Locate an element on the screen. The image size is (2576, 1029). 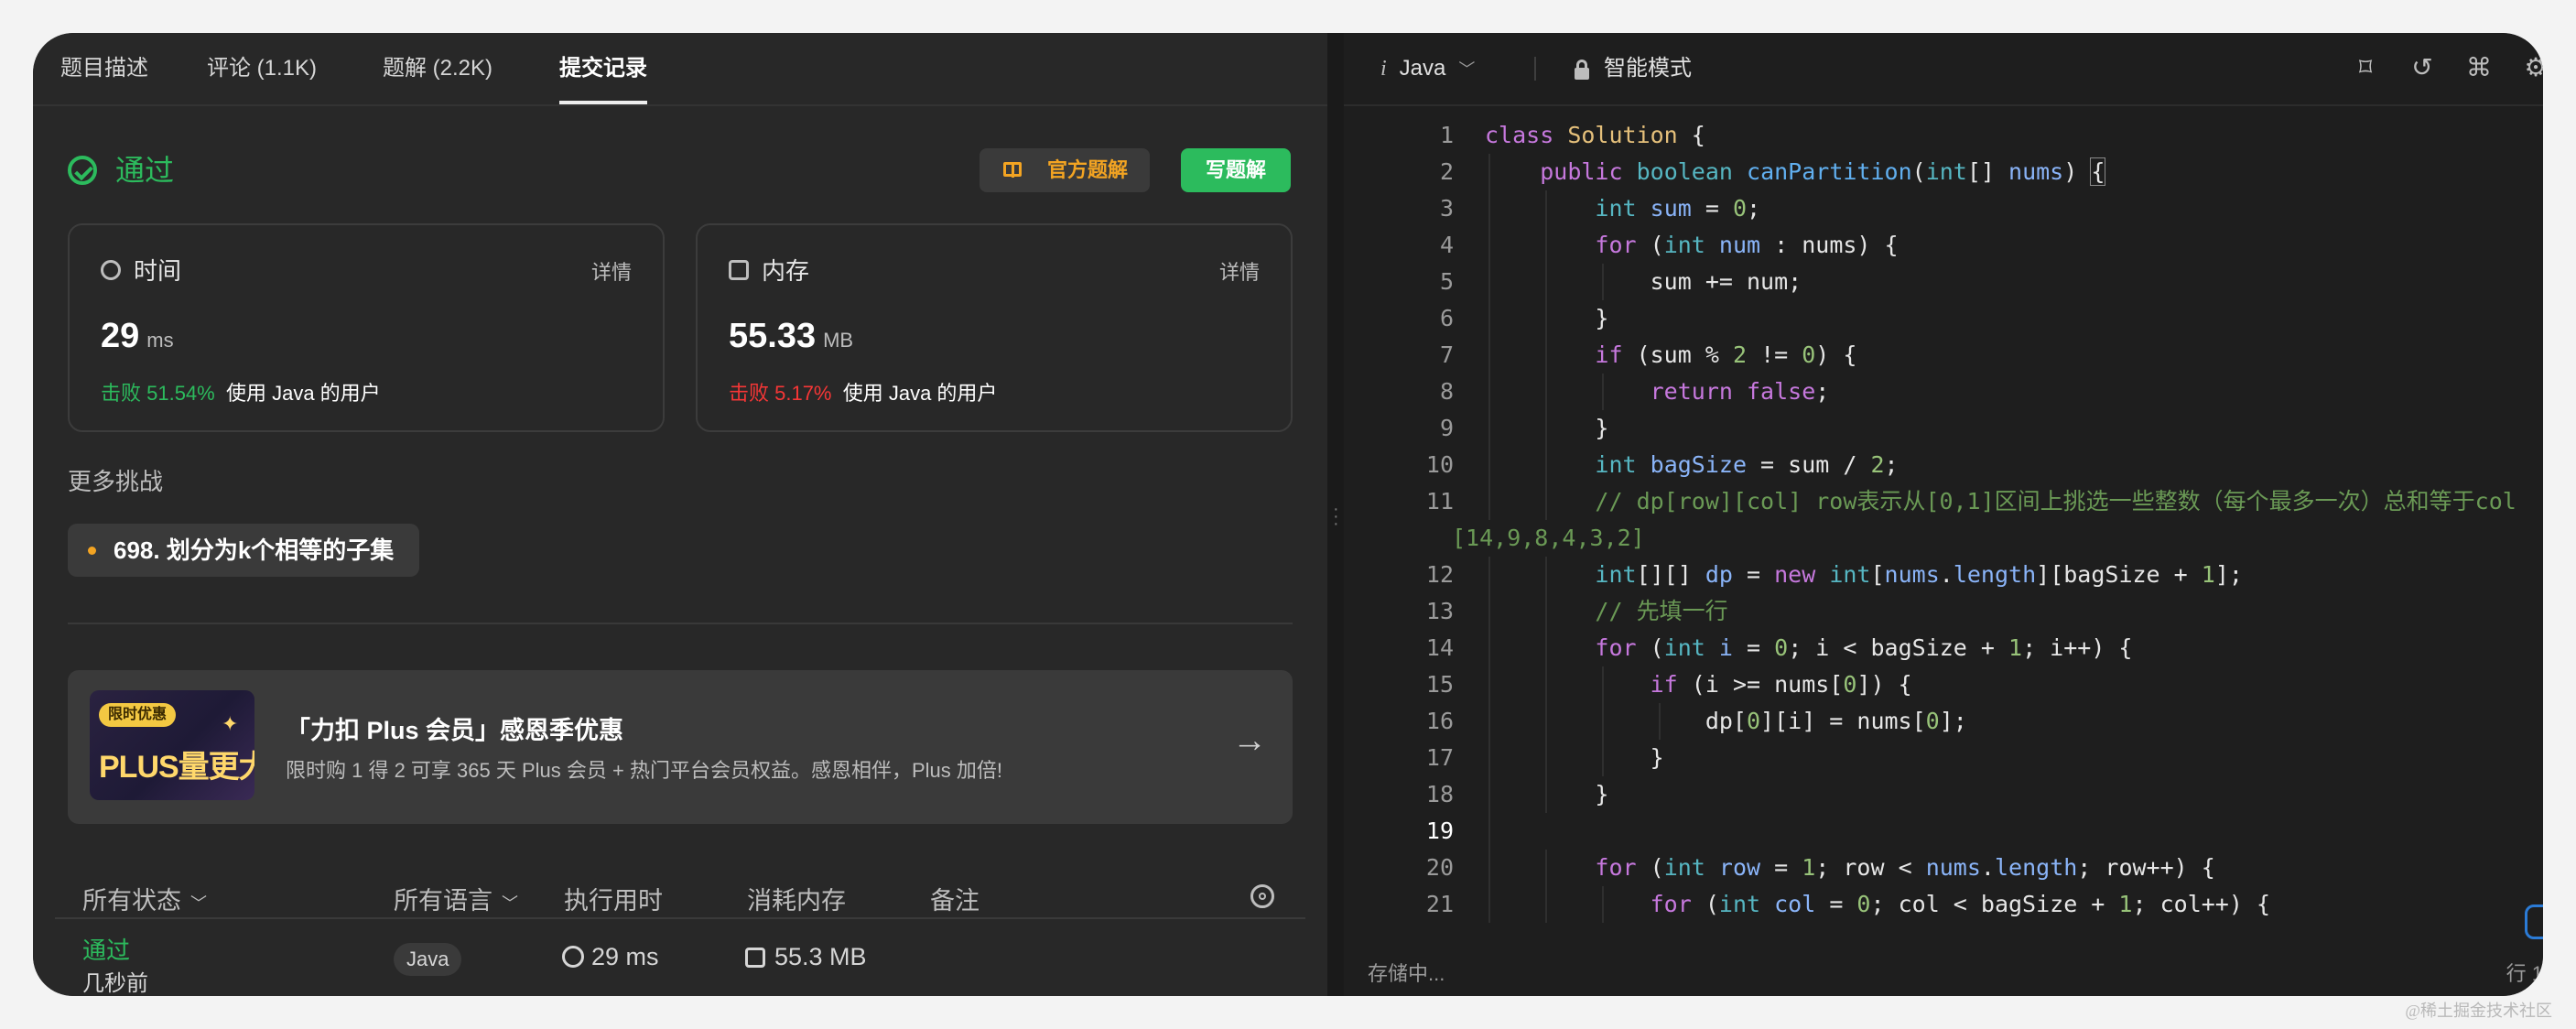
code-line: 3 int sum = 0; is located at coordinates (1943, 208).